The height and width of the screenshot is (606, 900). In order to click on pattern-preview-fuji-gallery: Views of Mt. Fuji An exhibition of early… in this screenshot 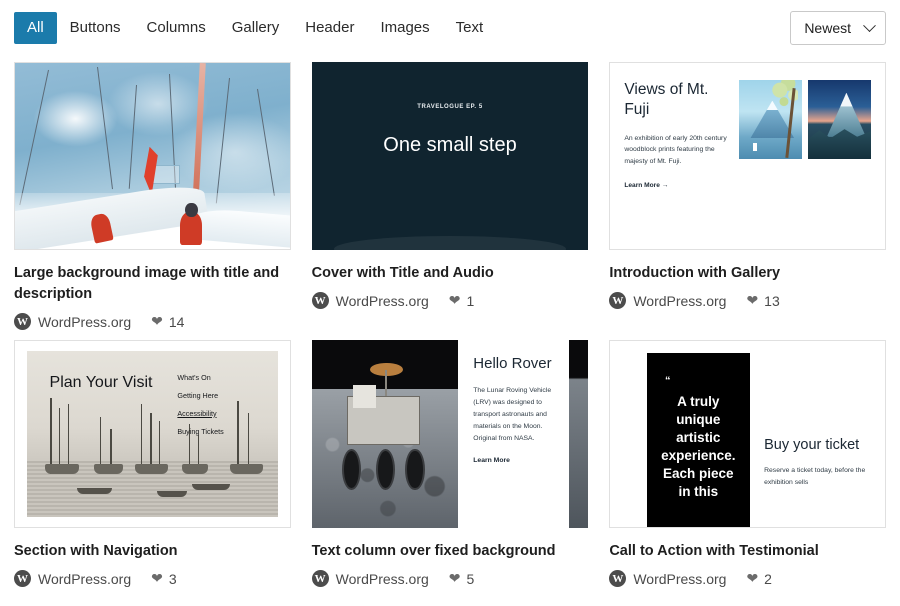, I will do `click(747, 156)`.